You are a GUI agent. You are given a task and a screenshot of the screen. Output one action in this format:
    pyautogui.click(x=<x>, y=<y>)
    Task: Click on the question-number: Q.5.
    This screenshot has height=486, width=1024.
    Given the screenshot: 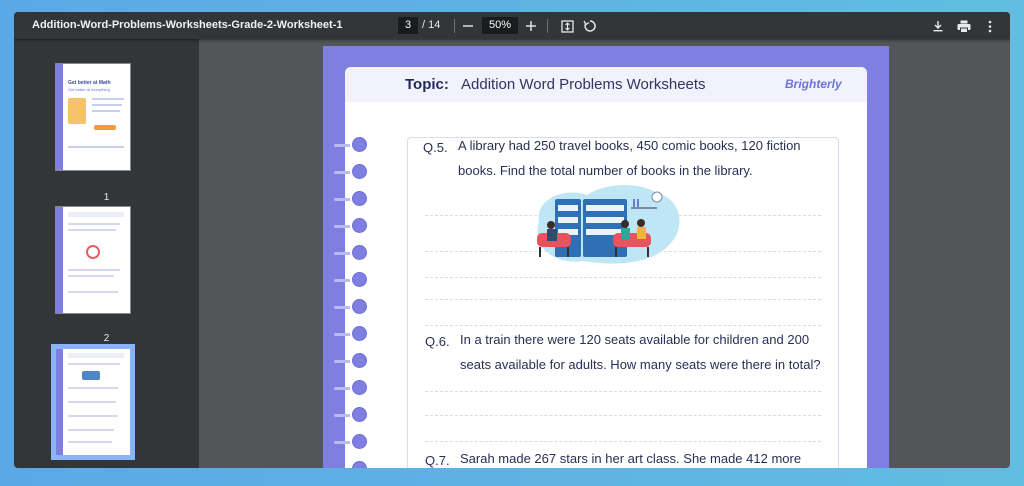 What is the action you would take?
    pyautogui.click(x=435, y=147)
    